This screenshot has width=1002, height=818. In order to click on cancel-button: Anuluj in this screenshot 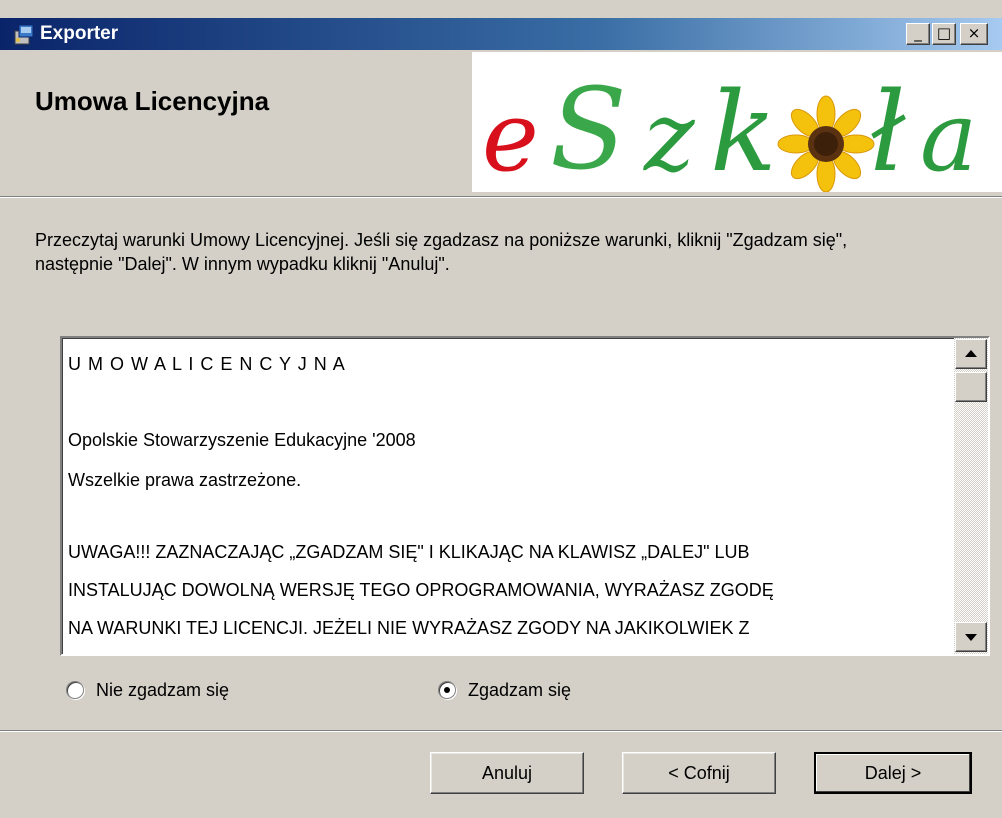, I will do `click(507, 773)`.